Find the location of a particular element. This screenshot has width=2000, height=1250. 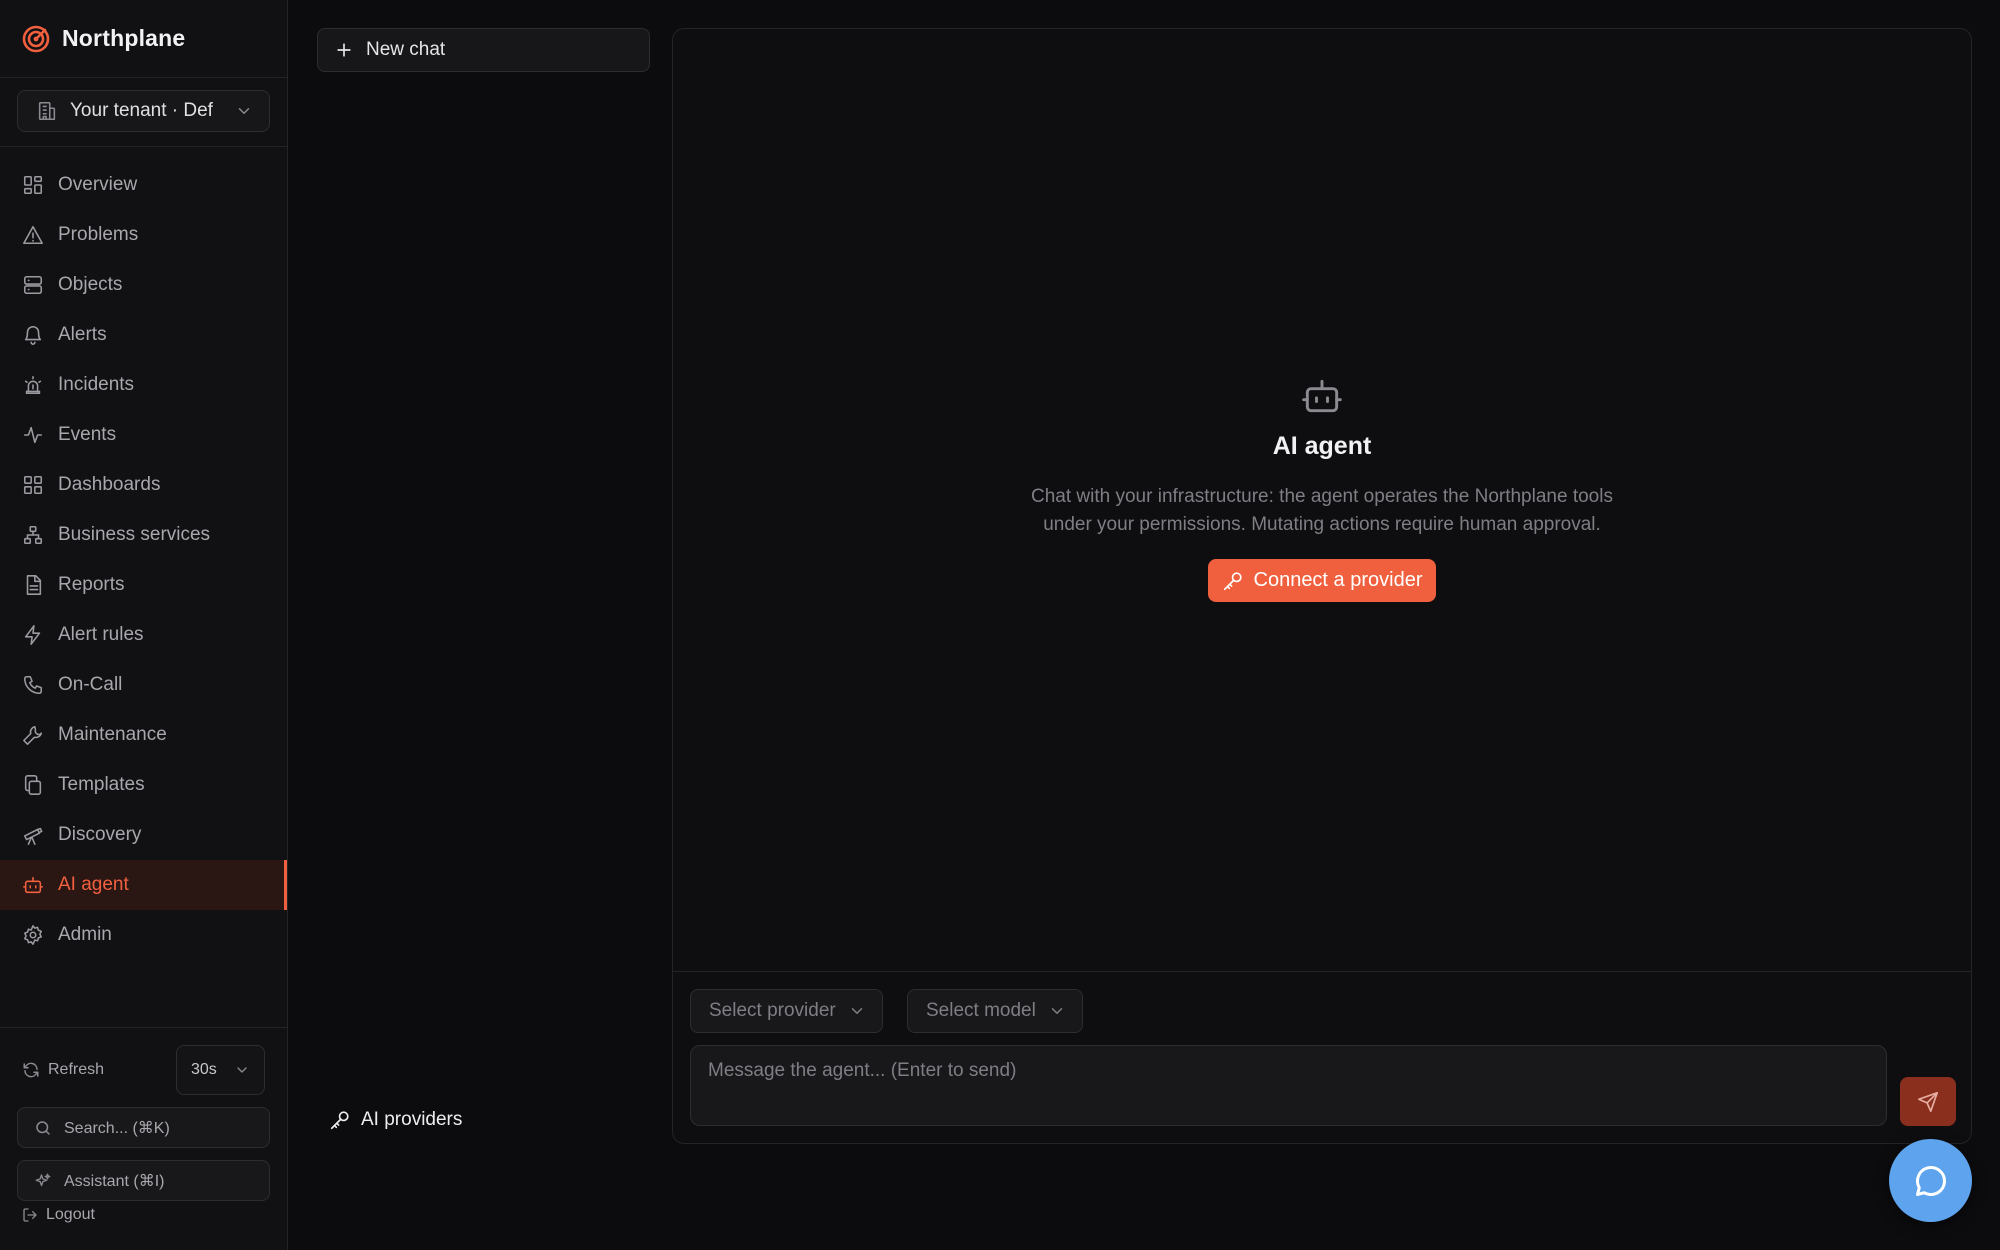

provider-placeholder: Select provider is located at coordinates (772, 1010).